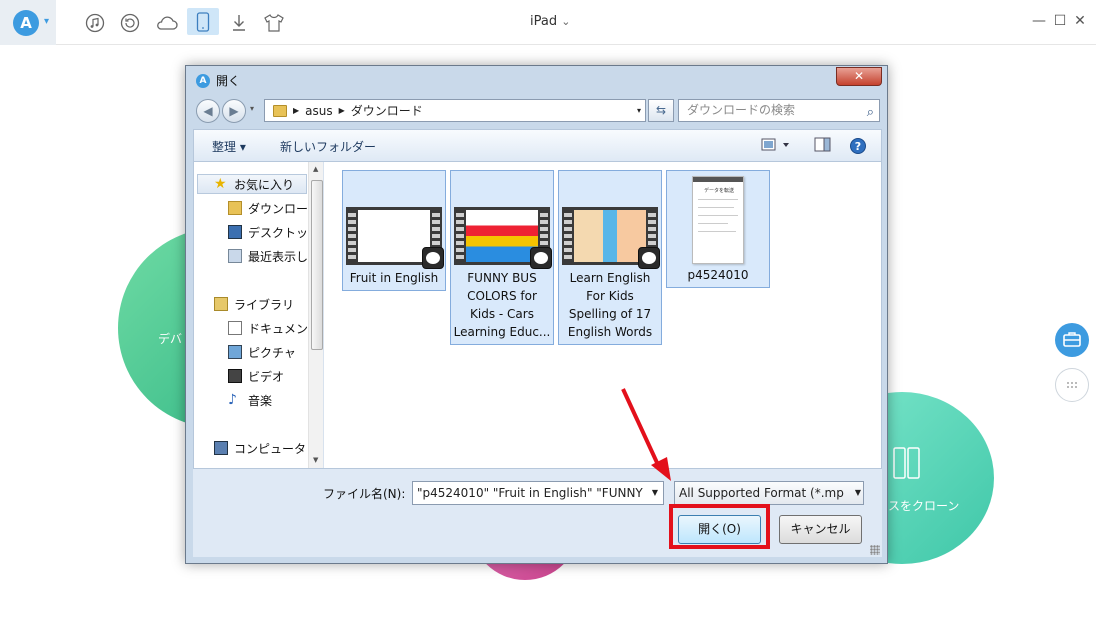 The image size is (1096, 637). I want to click on resize-grip, so click(875, 550).